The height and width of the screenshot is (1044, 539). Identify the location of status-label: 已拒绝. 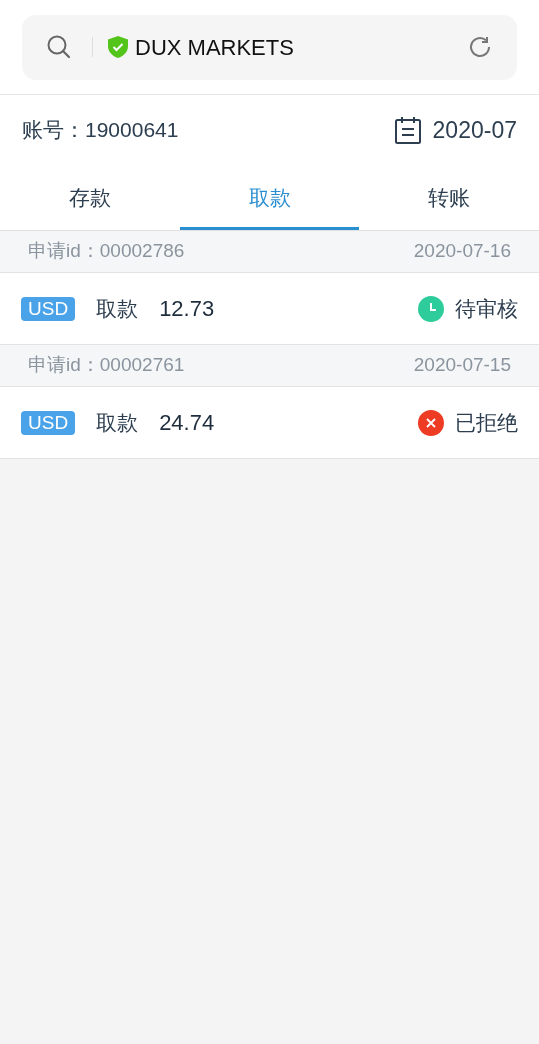
(486, 422).